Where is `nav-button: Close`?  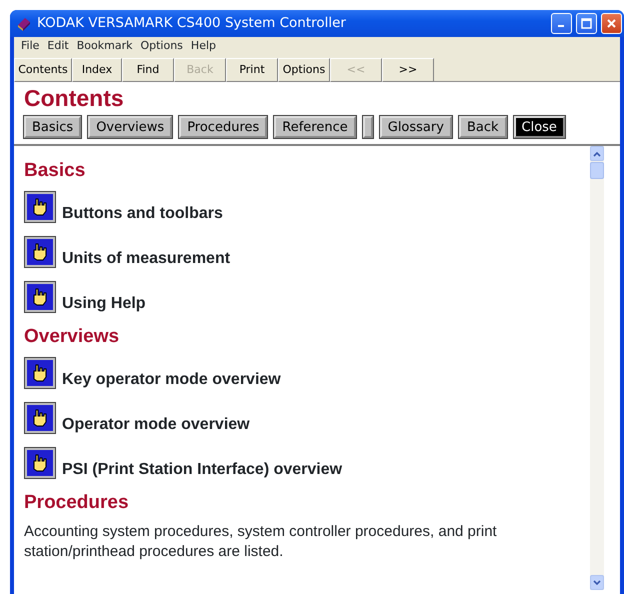 nav-button: Close is located at coordinates (539, 127).